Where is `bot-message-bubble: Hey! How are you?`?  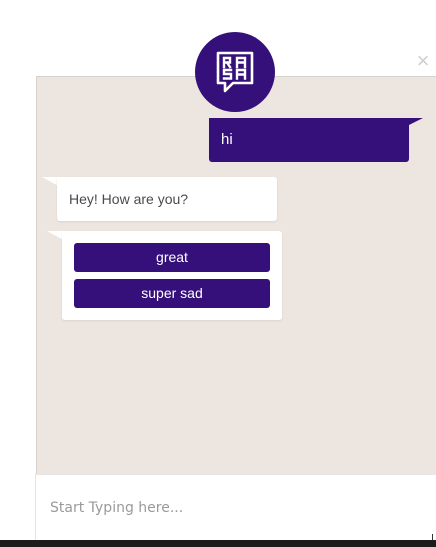
bot-message-bubble: Hey! How are you? is located at coordinates (167, 199).